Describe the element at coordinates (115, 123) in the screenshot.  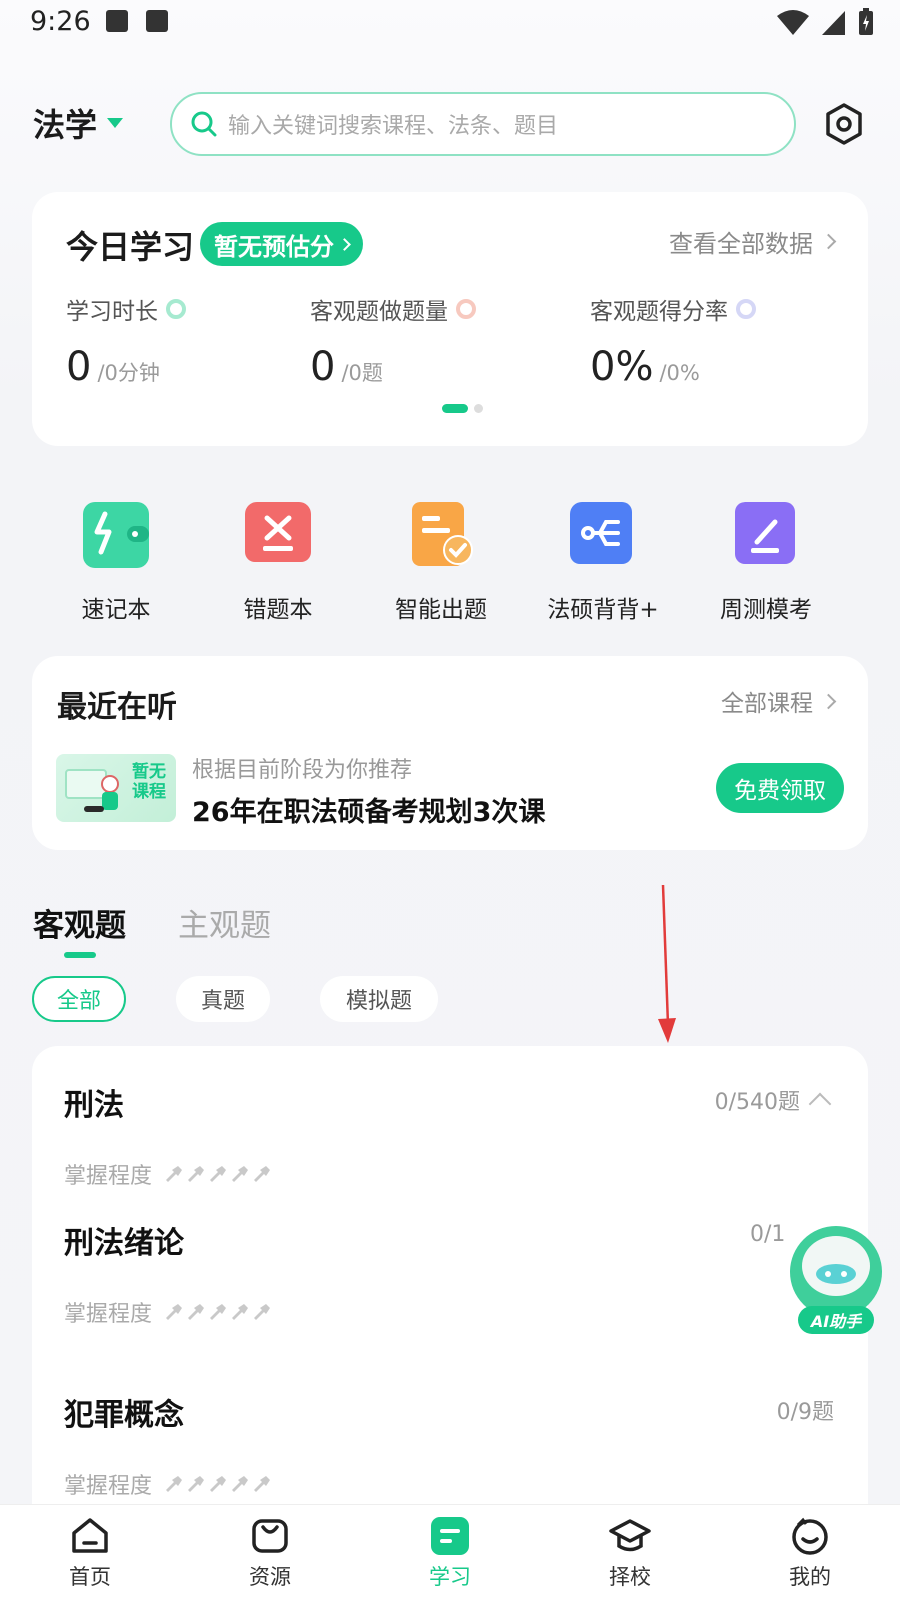
I see `caret-down-icon` at that location.